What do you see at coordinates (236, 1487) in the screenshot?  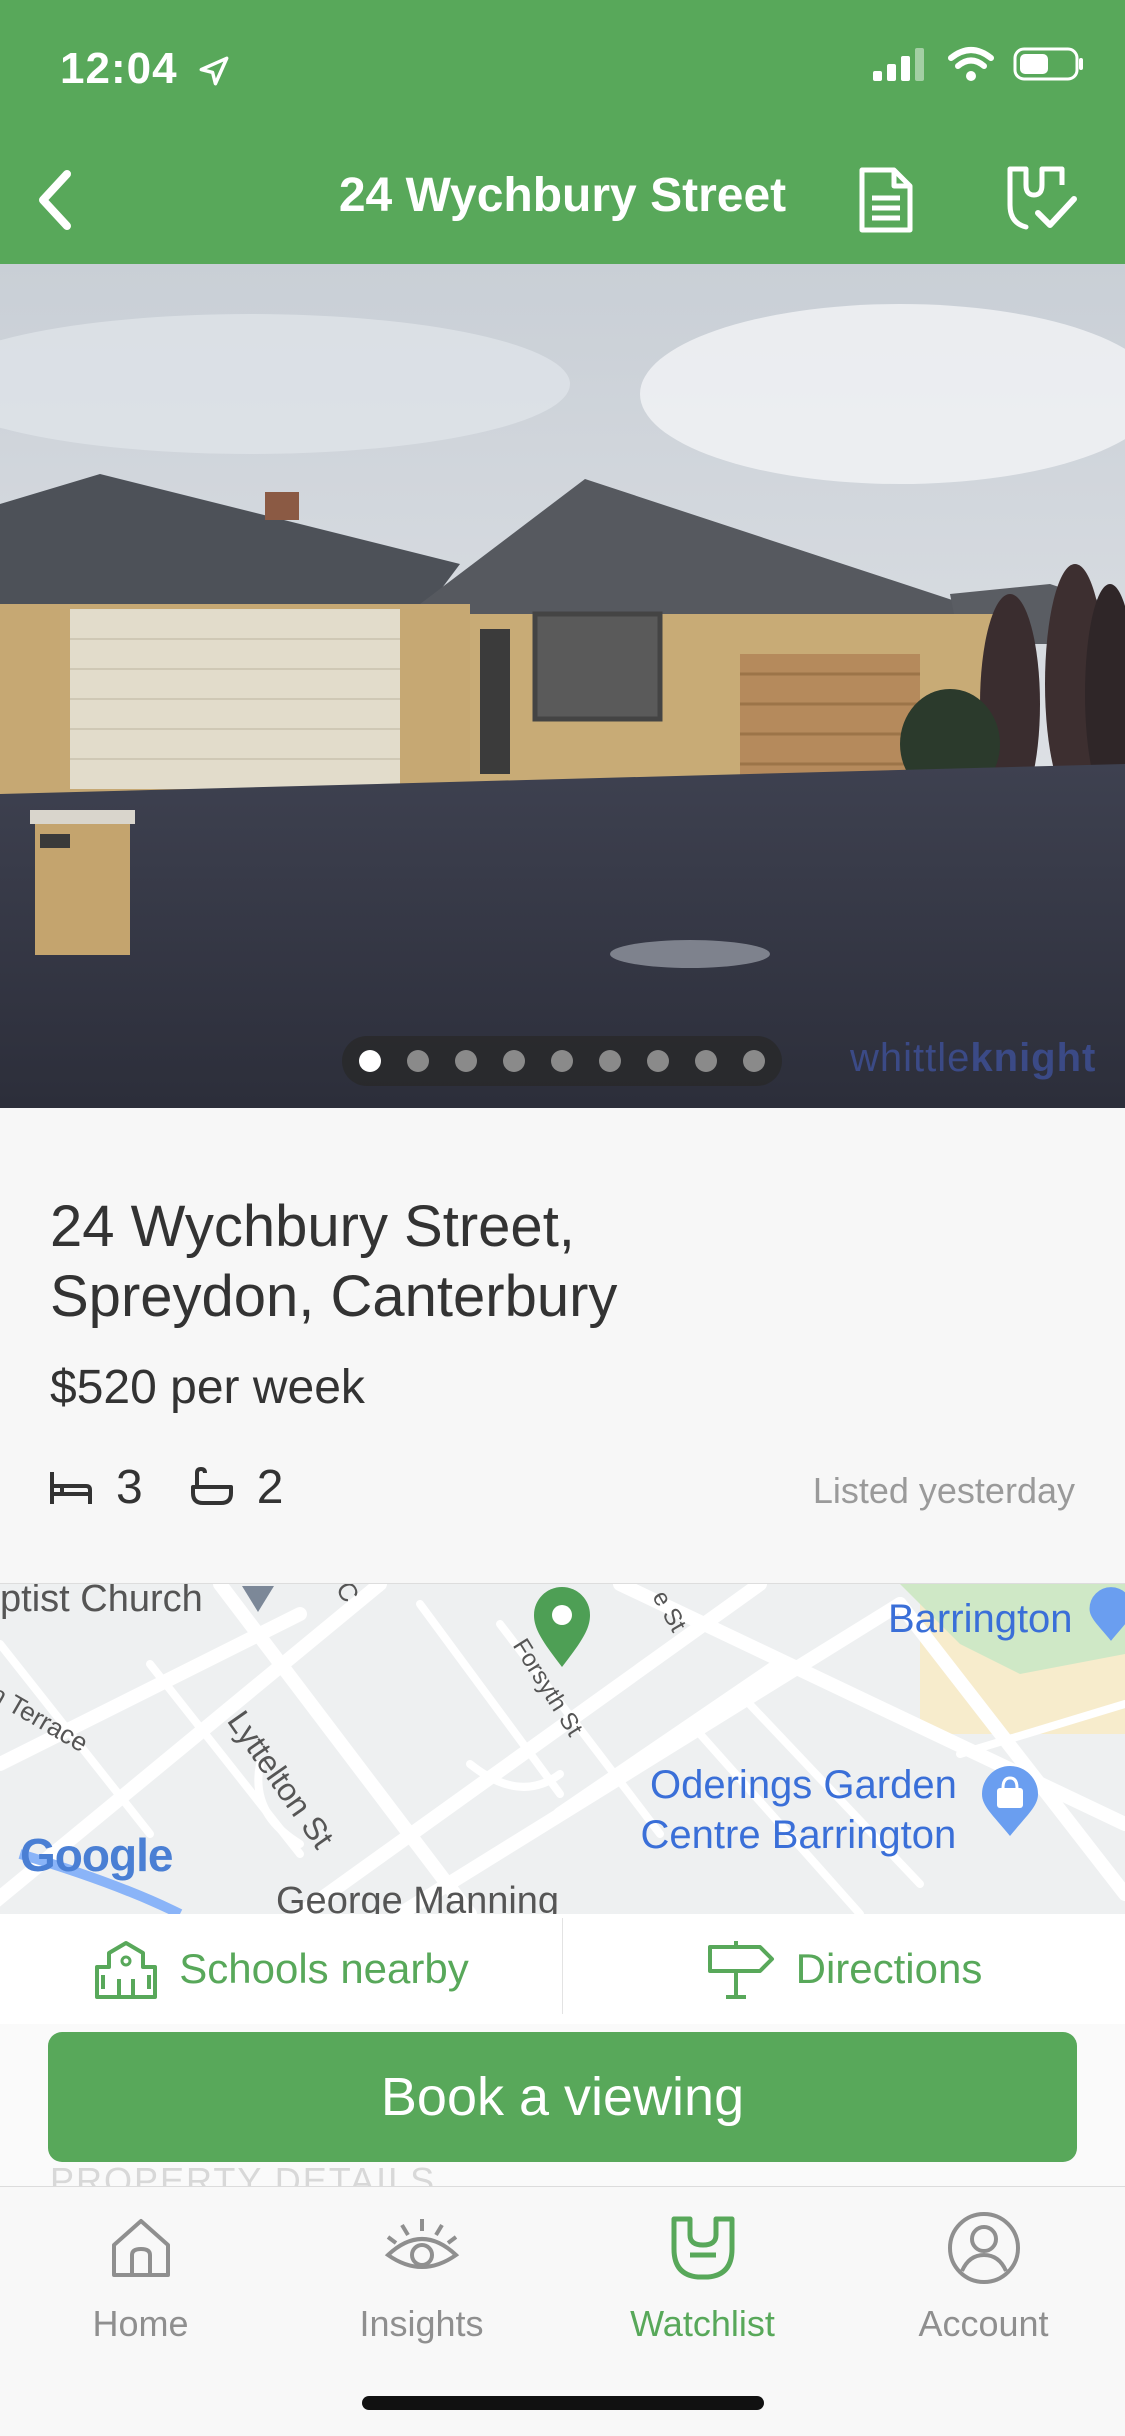 I see `bathrooms-feature: 2` at bounding box center [236, 1487].